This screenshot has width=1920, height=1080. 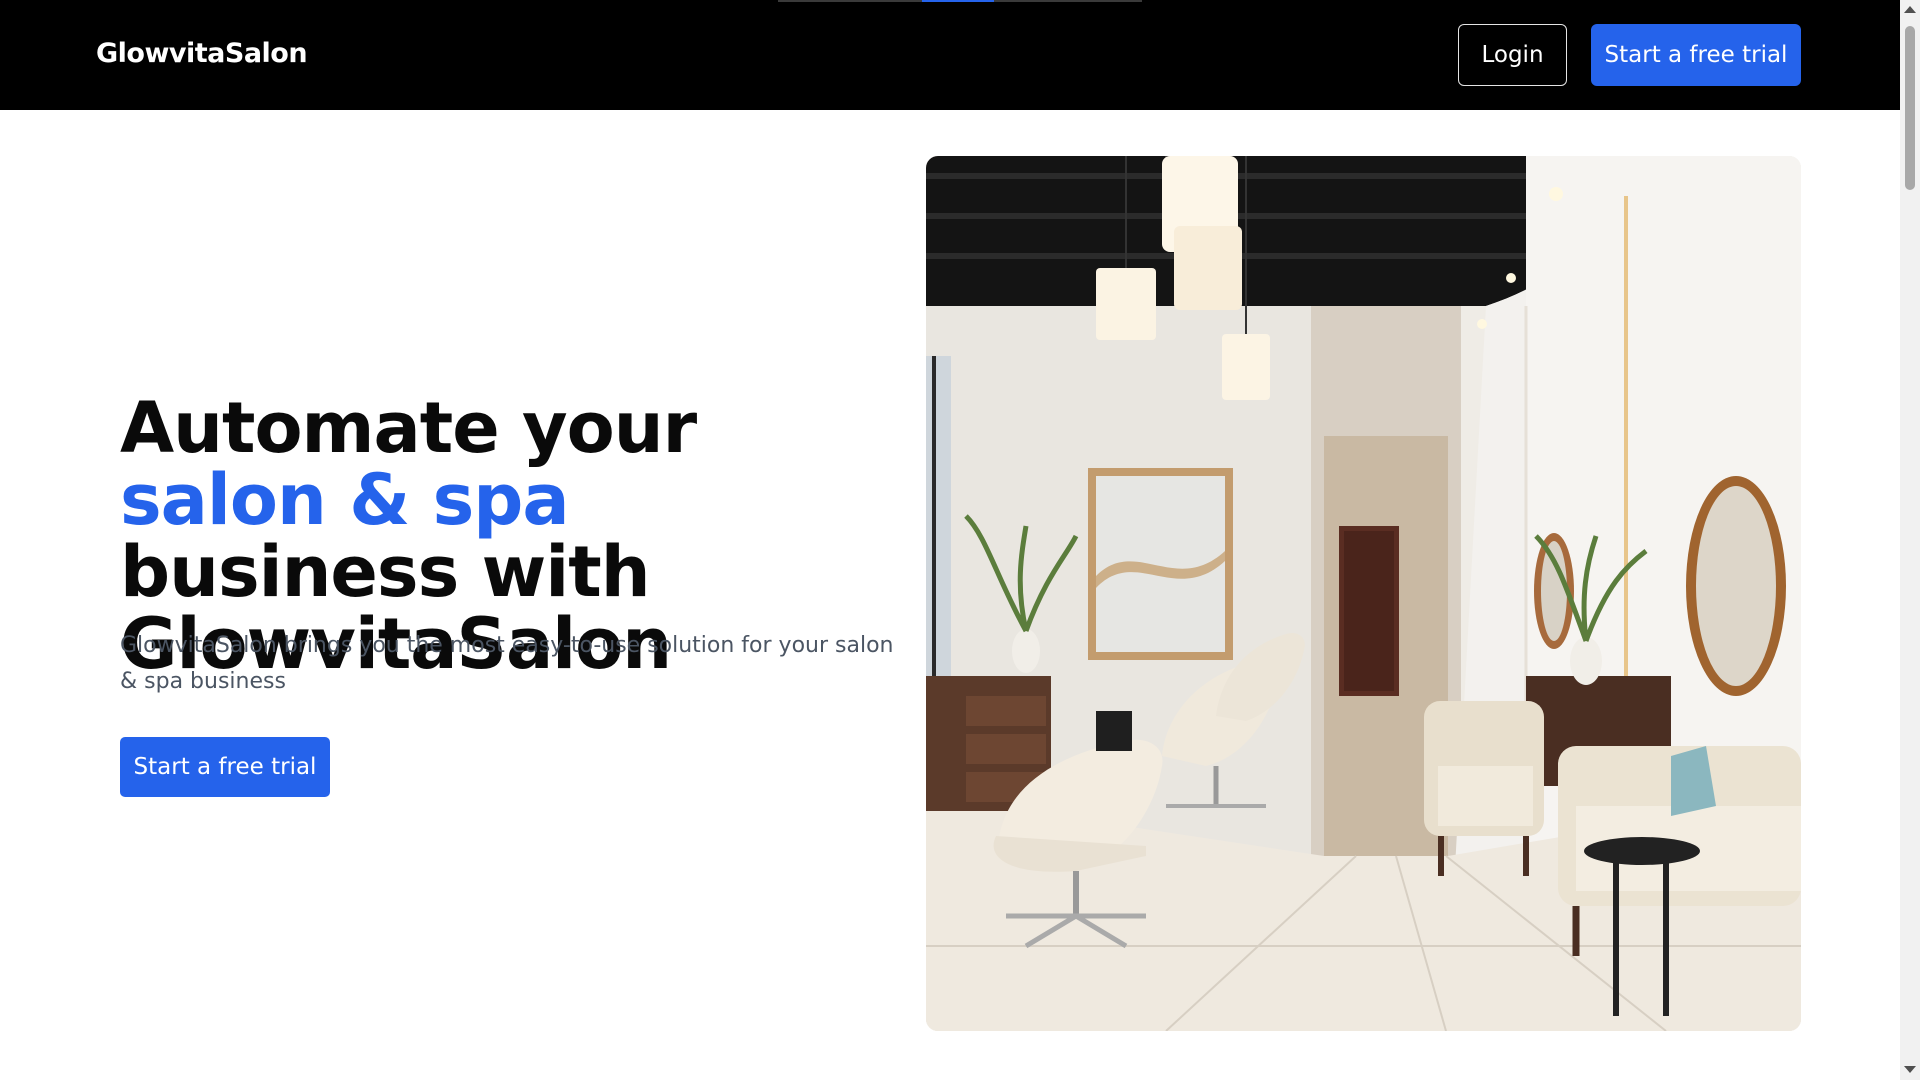 I want to click on scrollbar-thumb, so click(x=1910, y=108).